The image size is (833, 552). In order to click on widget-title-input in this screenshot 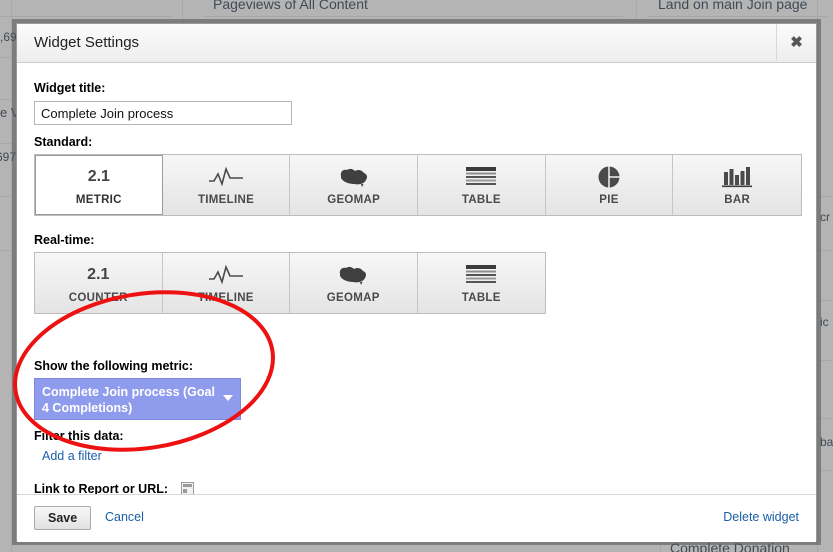, I will do `click(163, 113)`.